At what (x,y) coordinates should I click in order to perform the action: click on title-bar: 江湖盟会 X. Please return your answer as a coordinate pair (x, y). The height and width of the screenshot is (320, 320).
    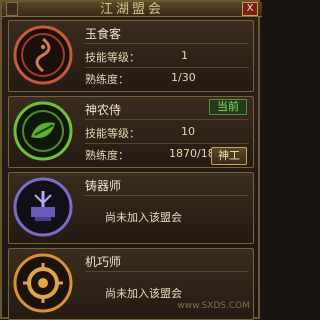
    Looking at the image, I should click on (132, 9).